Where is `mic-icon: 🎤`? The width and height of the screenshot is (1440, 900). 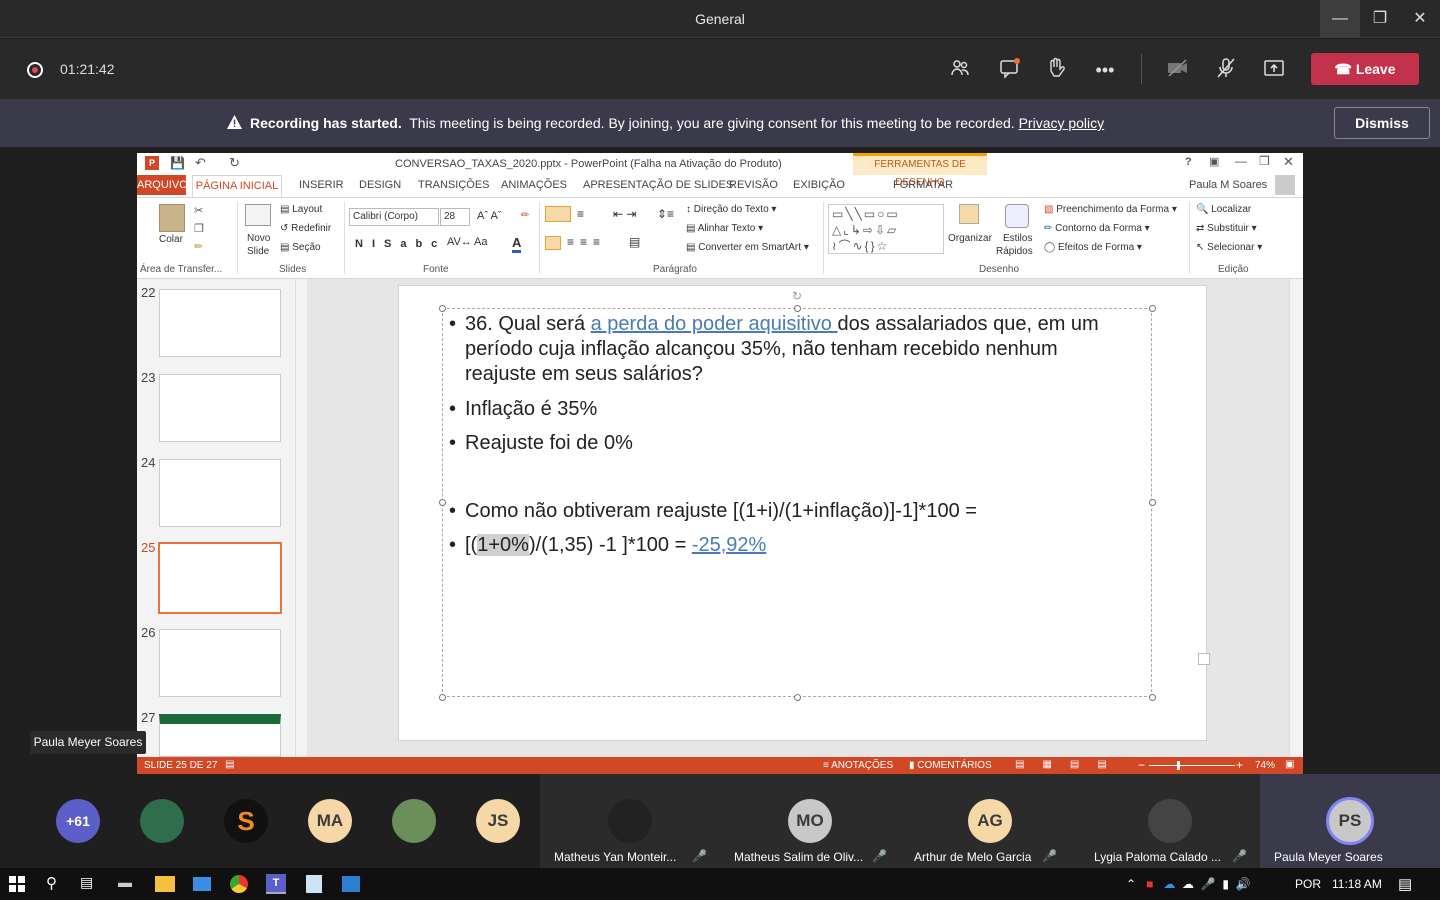 mic-icon: 🎤 is located at coordinates (1208, 884).